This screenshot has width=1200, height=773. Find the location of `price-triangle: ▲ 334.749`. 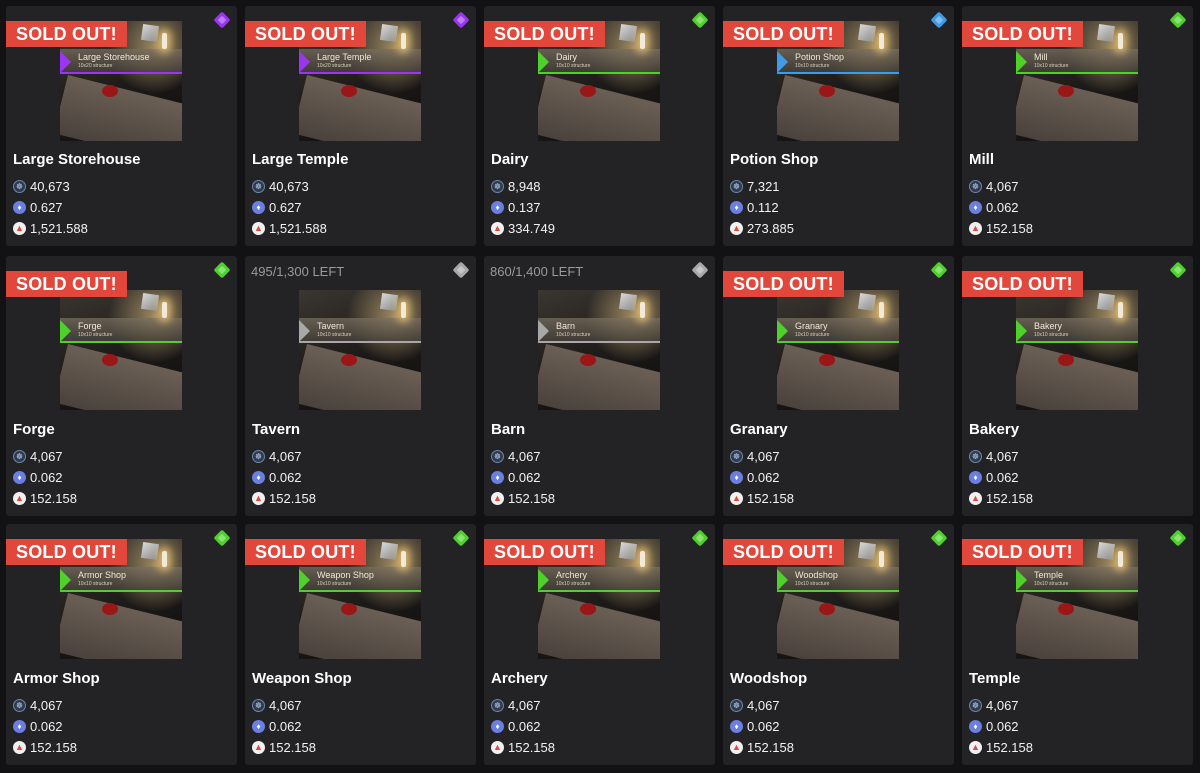

price-triangle: ▲ 334.749 is located at coordinates (523, 228).